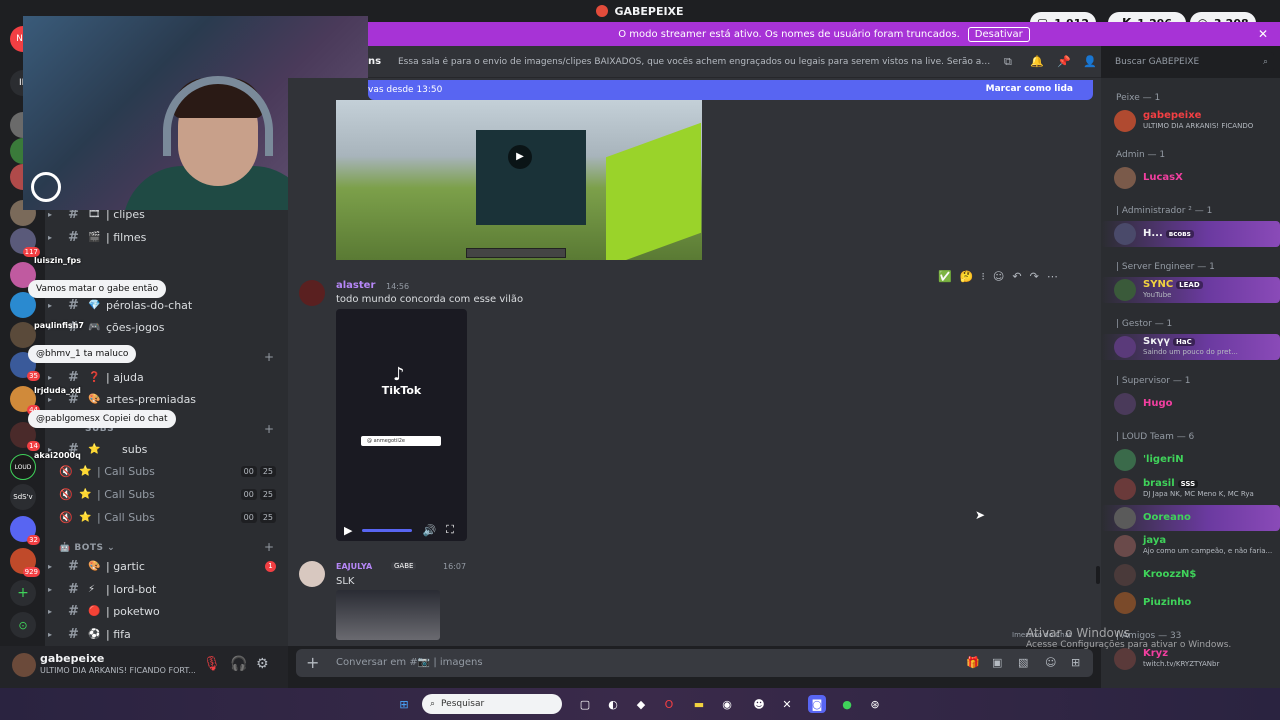 This screenshot has width=1280, height=720. What do you see at coordinates (727, 704) in the screenshot?
I see `steam-icon: ◉` at bounding box center [727, 704].